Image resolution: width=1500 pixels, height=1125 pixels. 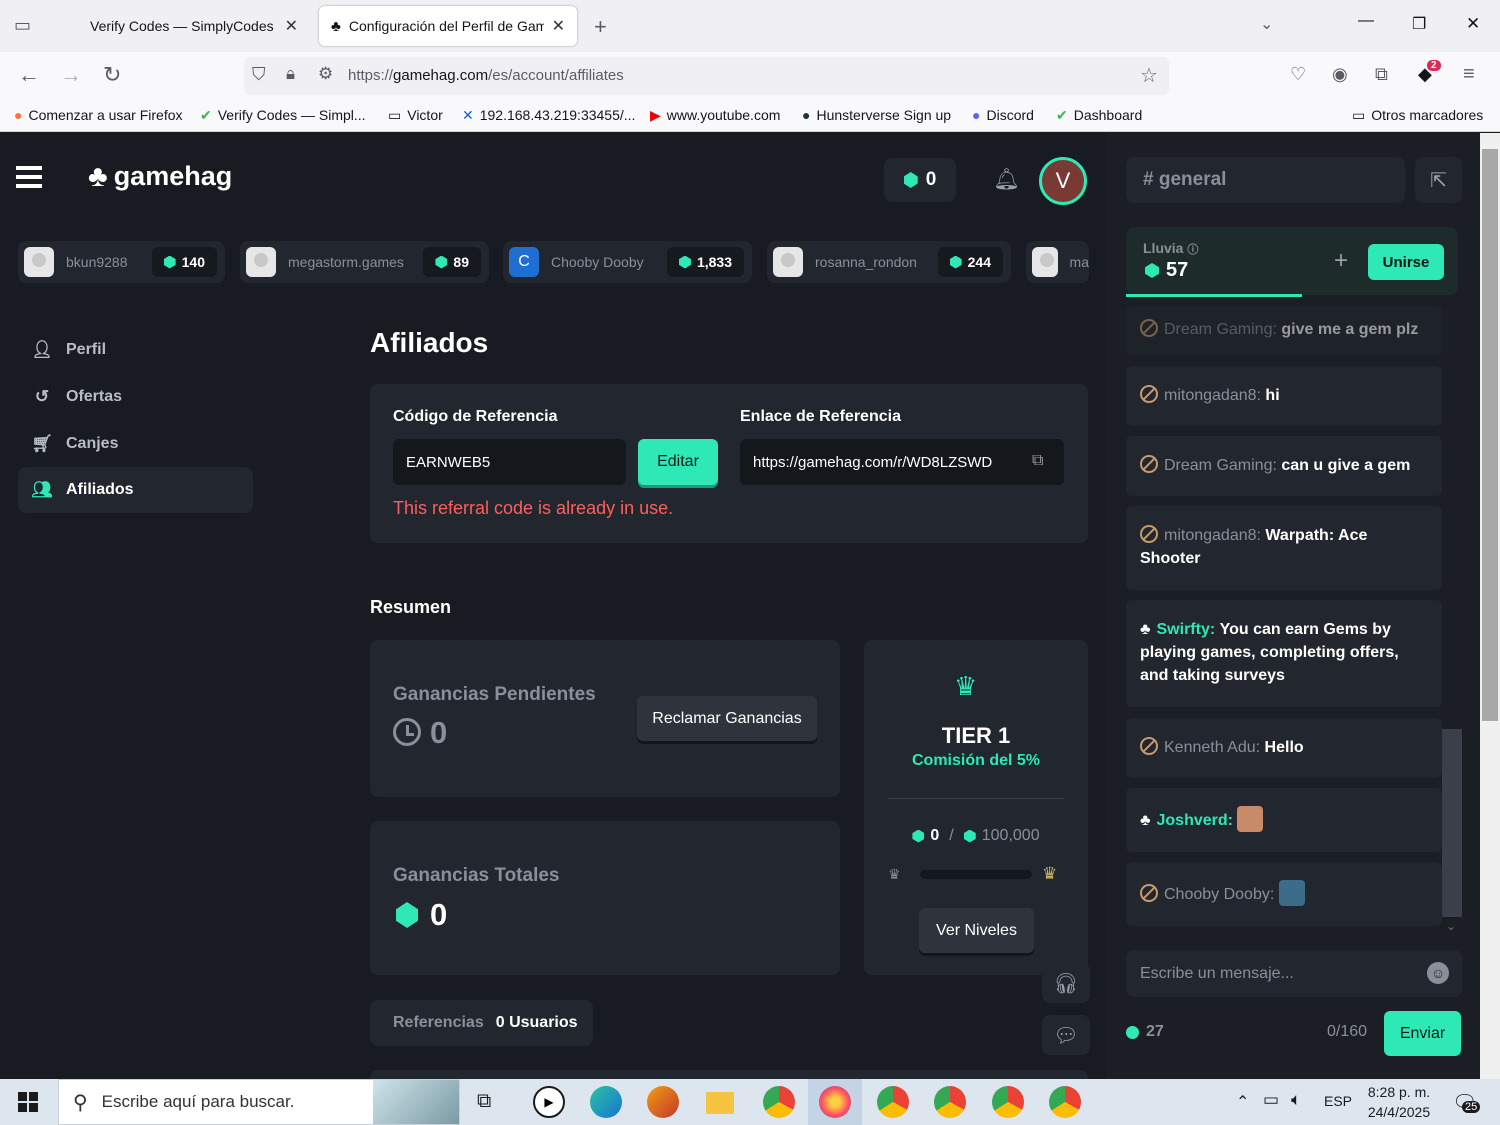 I want to click on view-levels-button: Ver Niveles, so click(x=976, y=930).